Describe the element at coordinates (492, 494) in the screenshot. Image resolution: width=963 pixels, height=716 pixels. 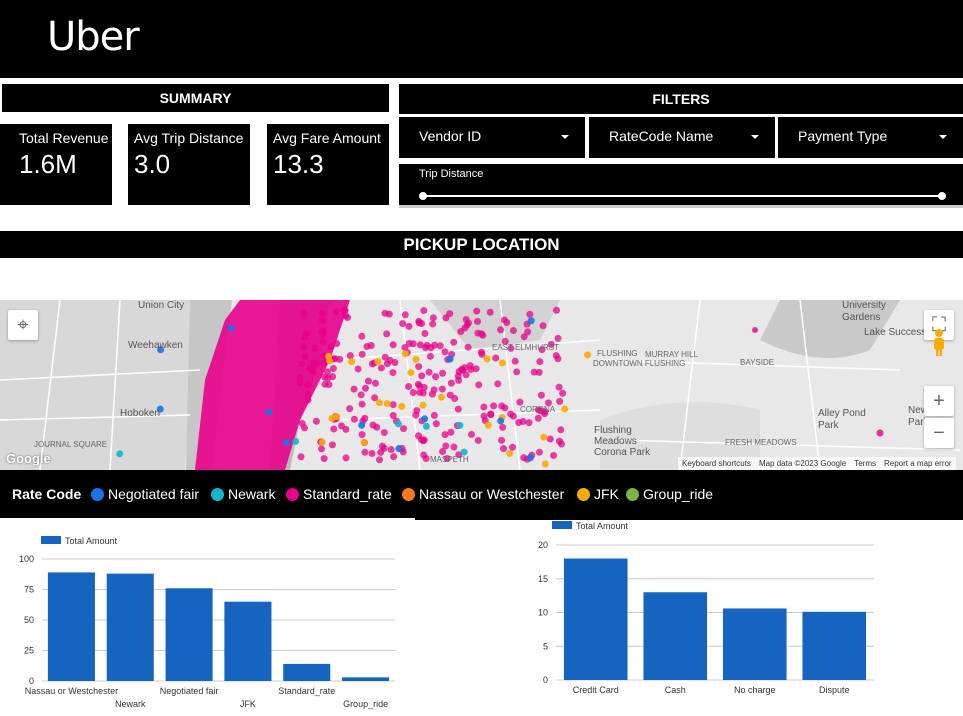
I see `legend-label: Nassau or Westchester` at that location.